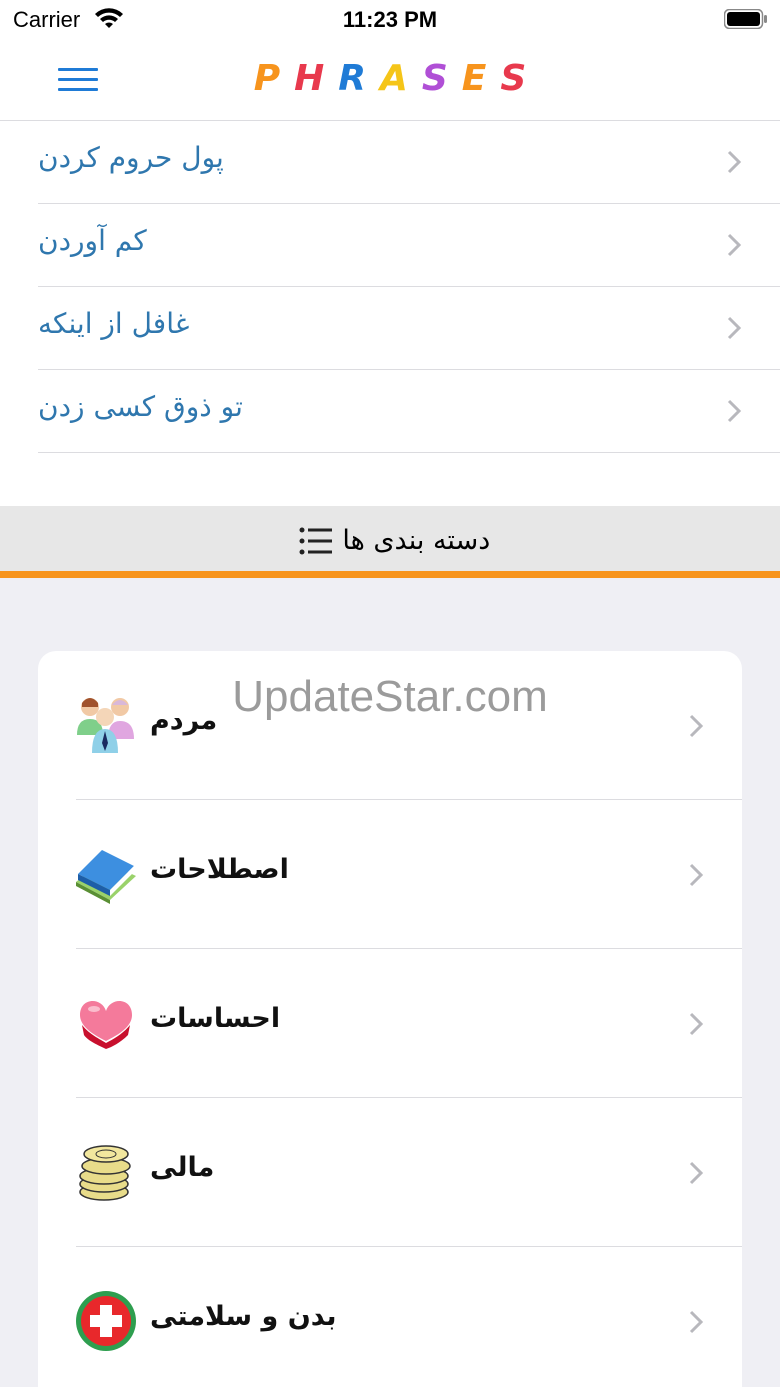 This screenshot has height=1387, width=780. Describe the element at coordinates (219, 869) in the screenshot. I see `category-label: اصطلاحات` at that location.